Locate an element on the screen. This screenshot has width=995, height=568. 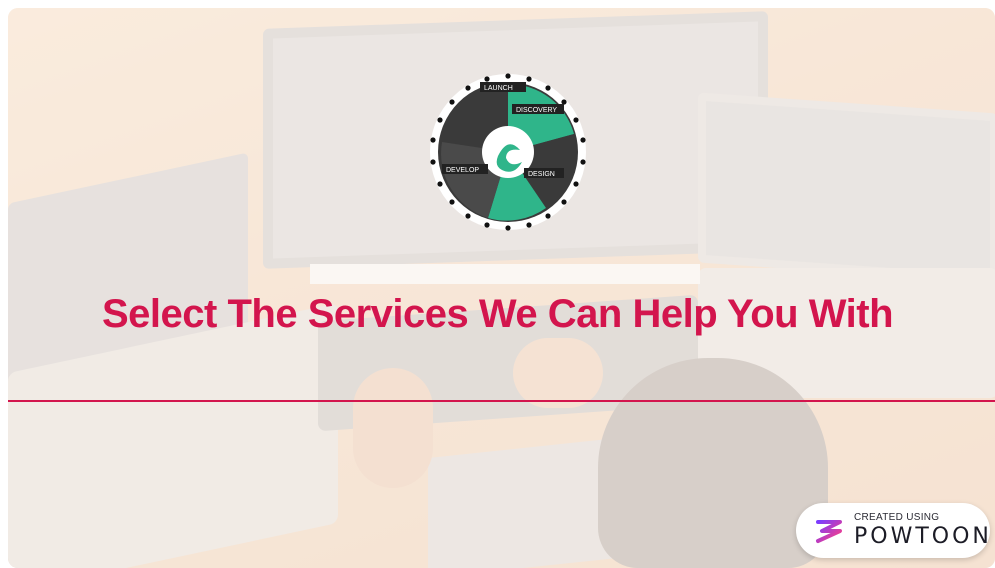
powtoon-watermark-badge: CREATED USING POWTOON is located at coordinates (893, 530).